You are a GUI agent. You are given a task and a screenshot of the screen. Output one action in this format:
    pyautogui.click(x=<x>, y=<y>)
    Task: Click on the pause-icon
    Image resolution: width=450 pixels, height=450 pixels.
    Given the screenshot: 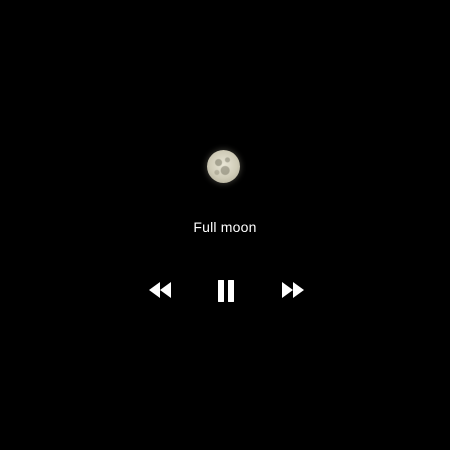 What is the action you would take?
    pyautogui.click(x=226, y=291)
    